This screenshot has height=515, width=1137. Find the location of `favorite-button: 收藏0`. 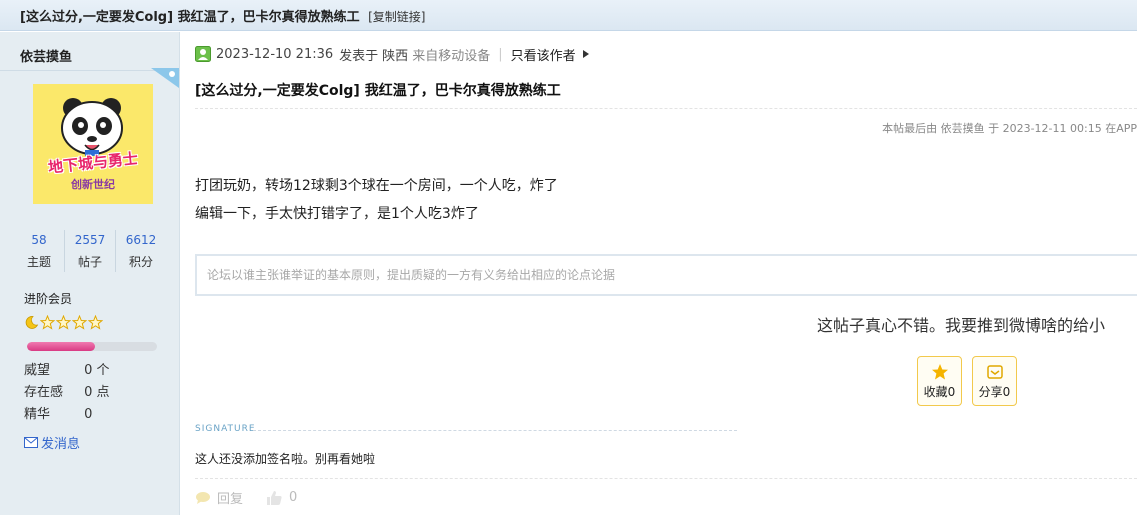

favorite-button: 收藏0 is located at coordinates (939, 381).